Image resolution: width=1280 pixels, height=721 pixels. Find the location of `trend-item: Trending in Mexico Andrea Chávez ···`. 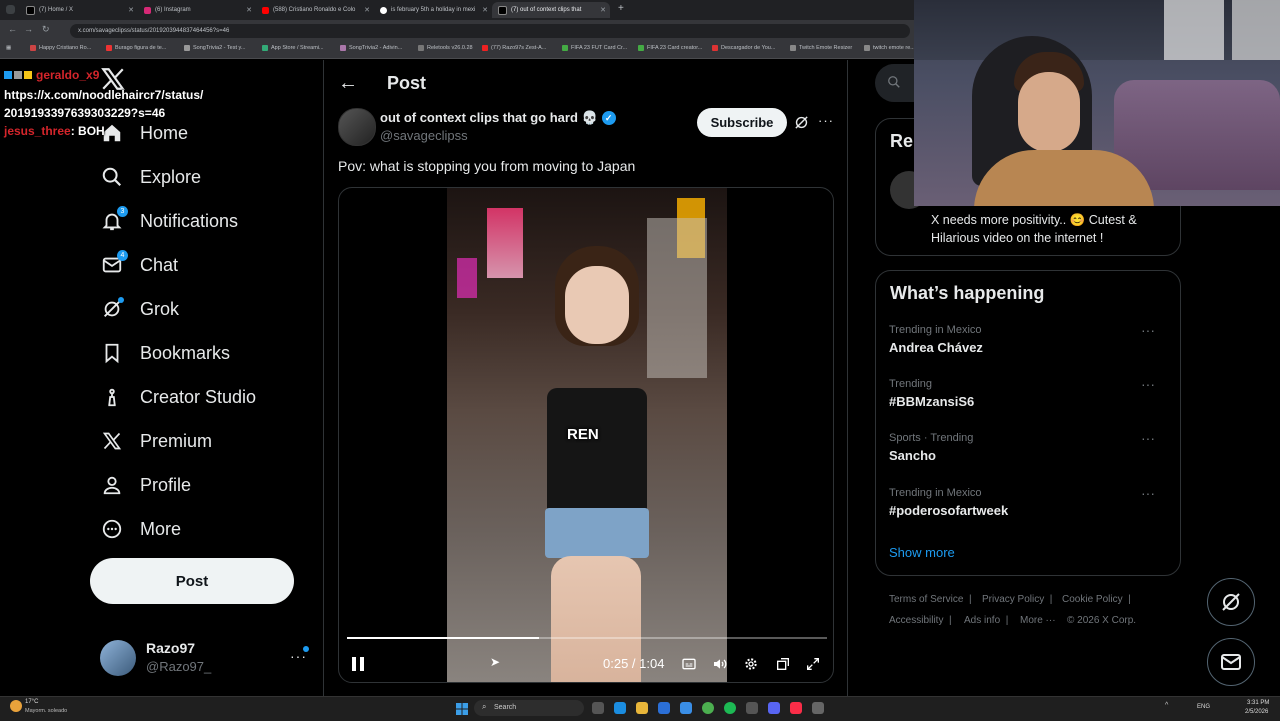

trend-item: Trending in Mexico Andrea Chávez ··· is located at coordinates (1029, 338).